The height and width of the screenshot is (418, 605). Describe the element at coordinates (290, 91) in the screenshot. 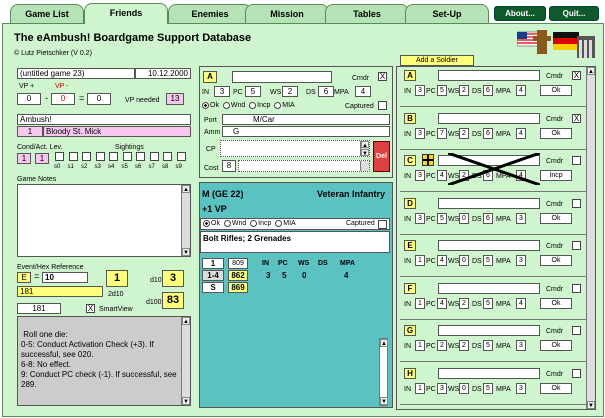

I see `detail-stat-field: 2` at that location.